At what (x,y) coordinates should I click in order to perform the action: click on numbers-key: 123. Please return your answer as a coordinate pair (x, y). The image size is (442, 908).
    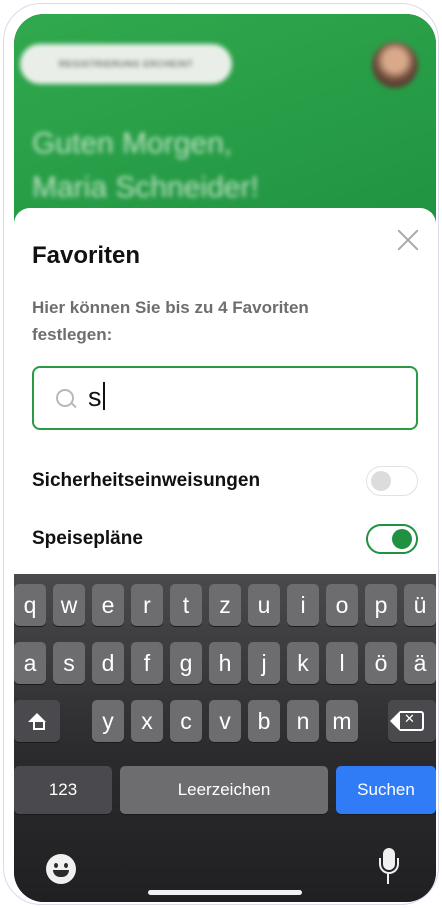
    Looking at the image, I should click on (63, 790).